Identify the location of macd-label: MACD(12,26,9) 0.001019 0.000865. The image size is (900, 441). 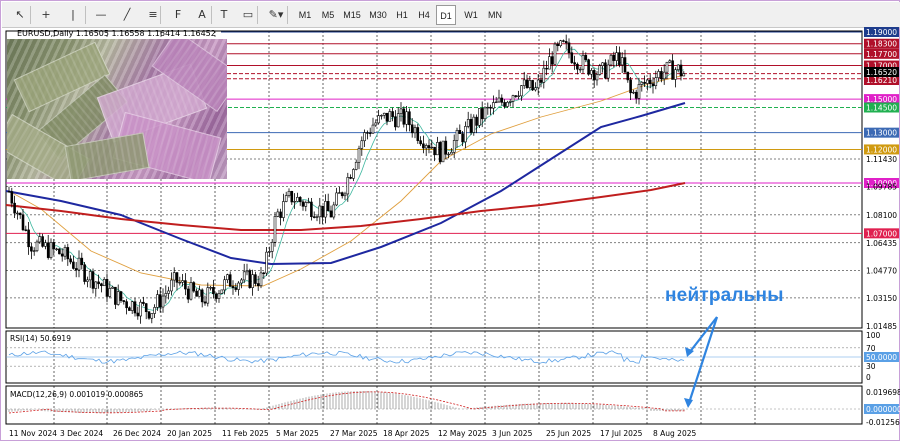
(77, 394).